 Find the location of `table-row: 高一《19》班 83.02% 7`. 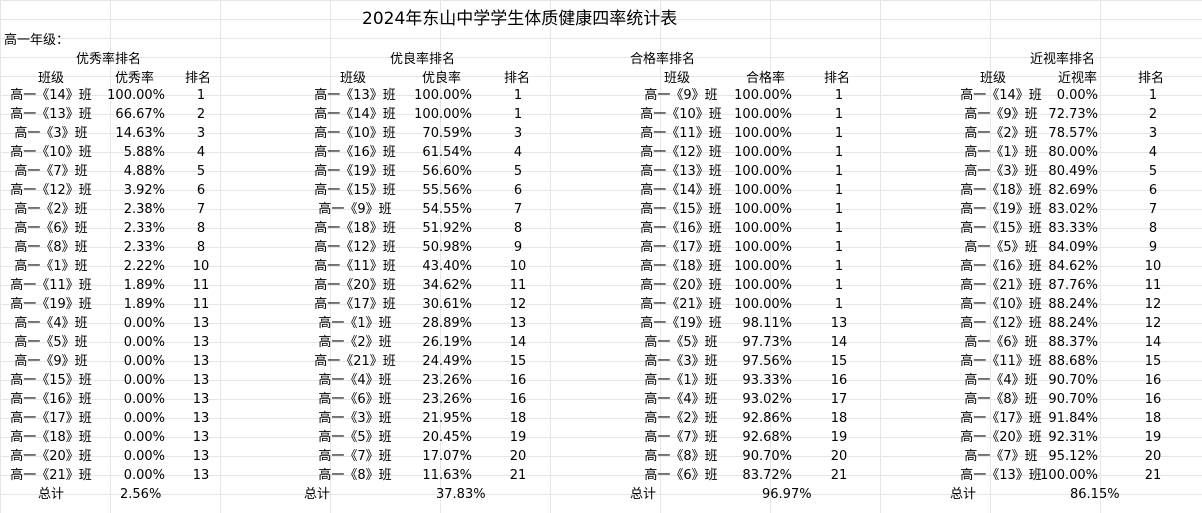

table-row: 高一《19》班 83.02% 7 is located at coordinates (1071, 209).